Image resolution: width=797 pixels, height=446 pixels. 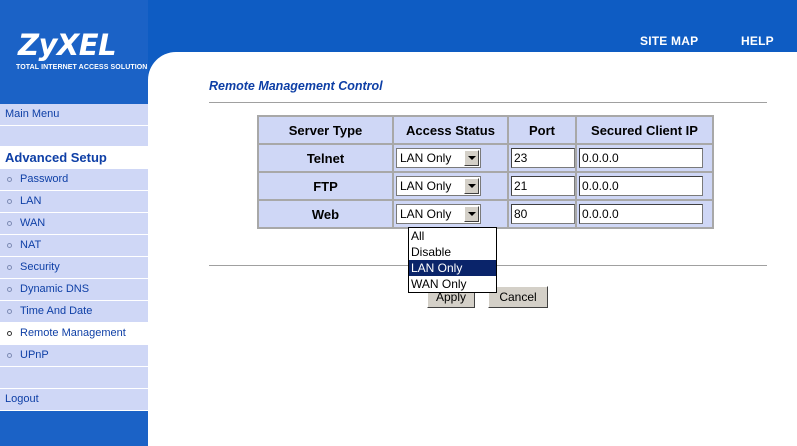 I want to click on port-cell: 21, so click(x=542, y=186).